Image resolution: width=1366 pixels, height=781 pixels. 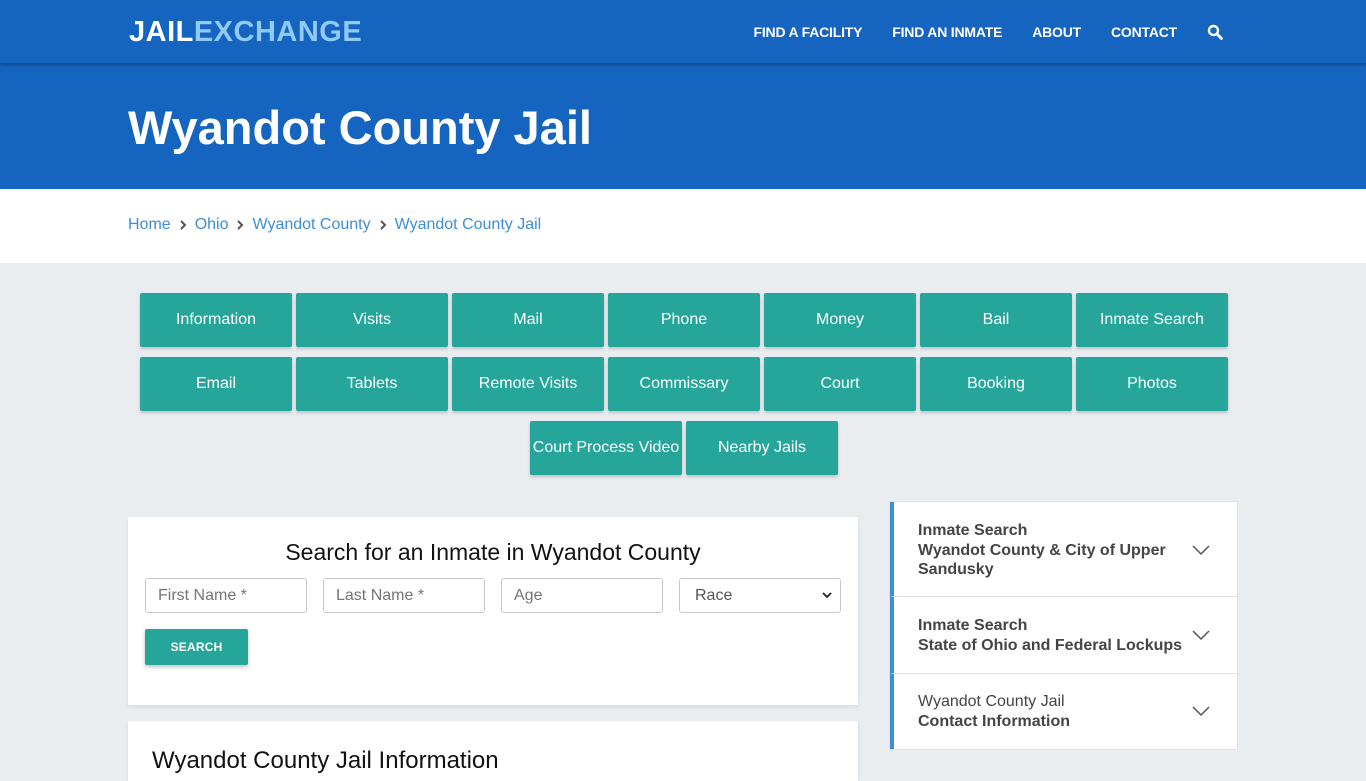 What do you see at coordinates (528, 320) in the screenshot?
I see `tile-mail: Mail` at bounding box center [528, 320].